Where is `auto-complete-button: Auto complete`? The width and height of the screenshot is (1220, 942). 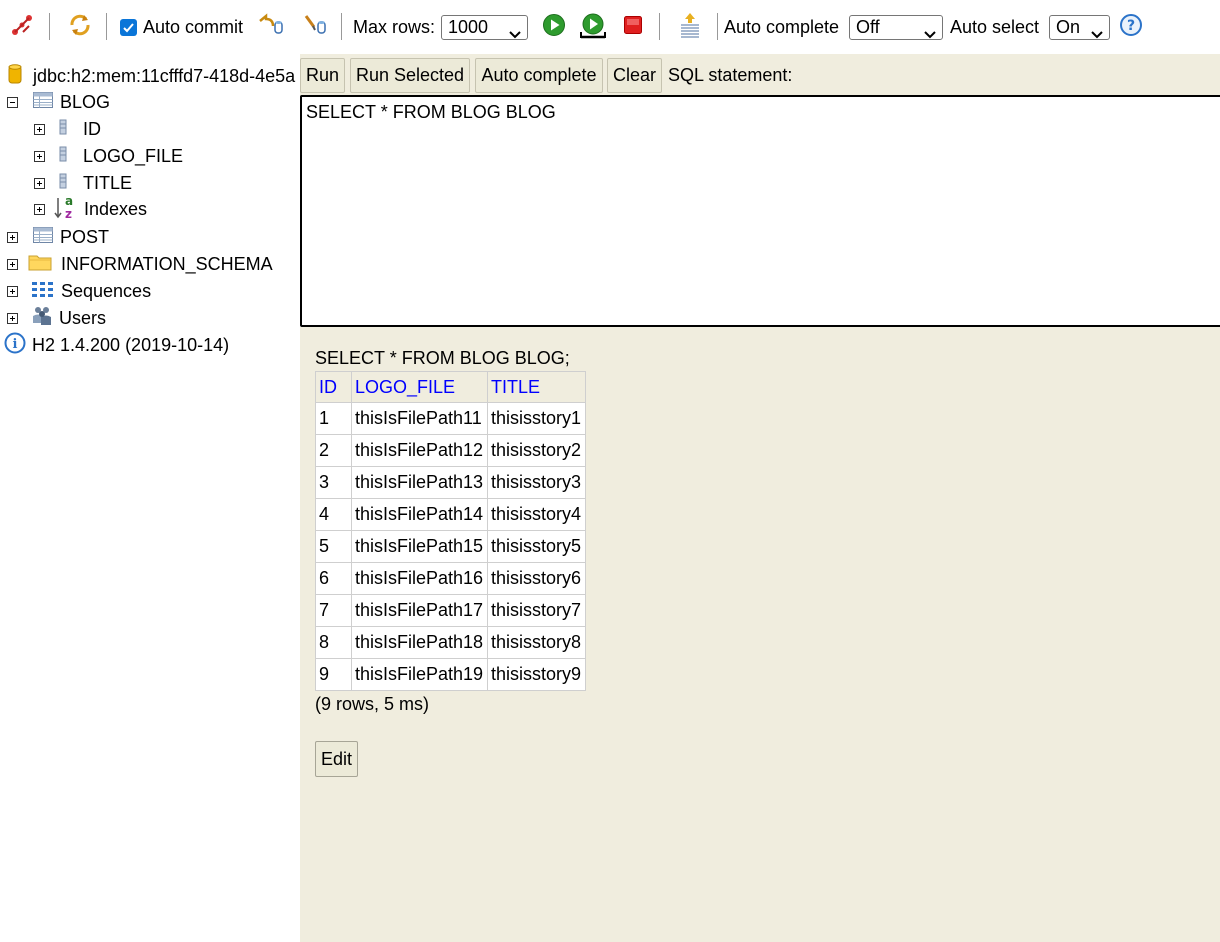
auto-complete-button: Auto complete is located at coordinates (539, 75).